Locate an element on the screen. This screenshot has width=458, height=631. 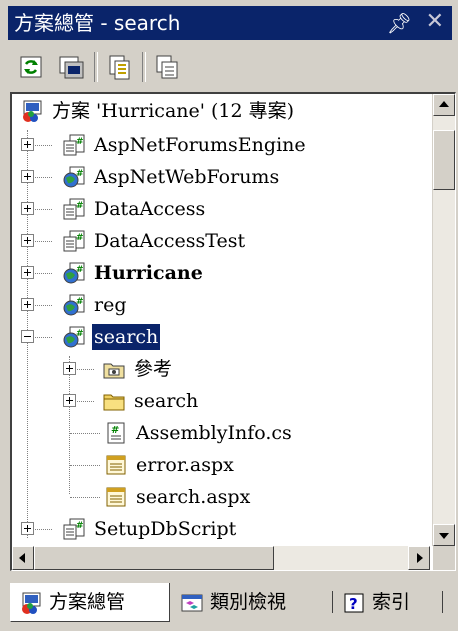
tree-item-solution: 方案 'Hurricane' (12 專案) is located at coordinates (221, 111).